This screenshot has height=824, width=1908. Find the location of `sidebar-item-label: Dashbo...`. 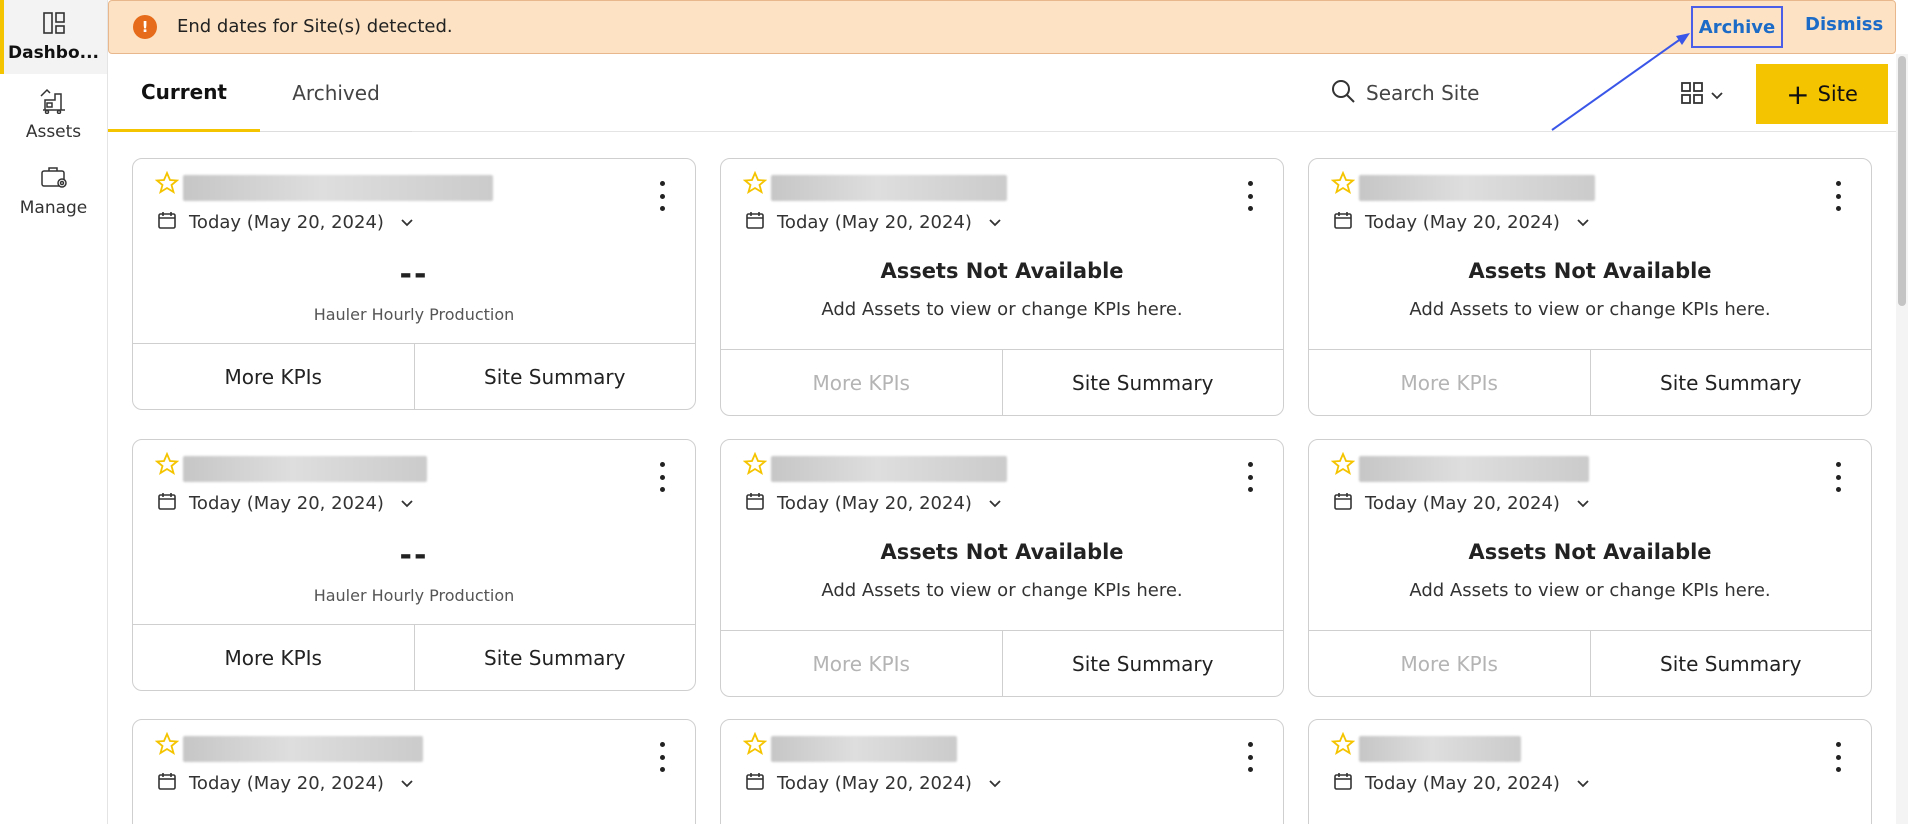

sidebar-item-label: Dashbo... is located at coordinates (53, 53).